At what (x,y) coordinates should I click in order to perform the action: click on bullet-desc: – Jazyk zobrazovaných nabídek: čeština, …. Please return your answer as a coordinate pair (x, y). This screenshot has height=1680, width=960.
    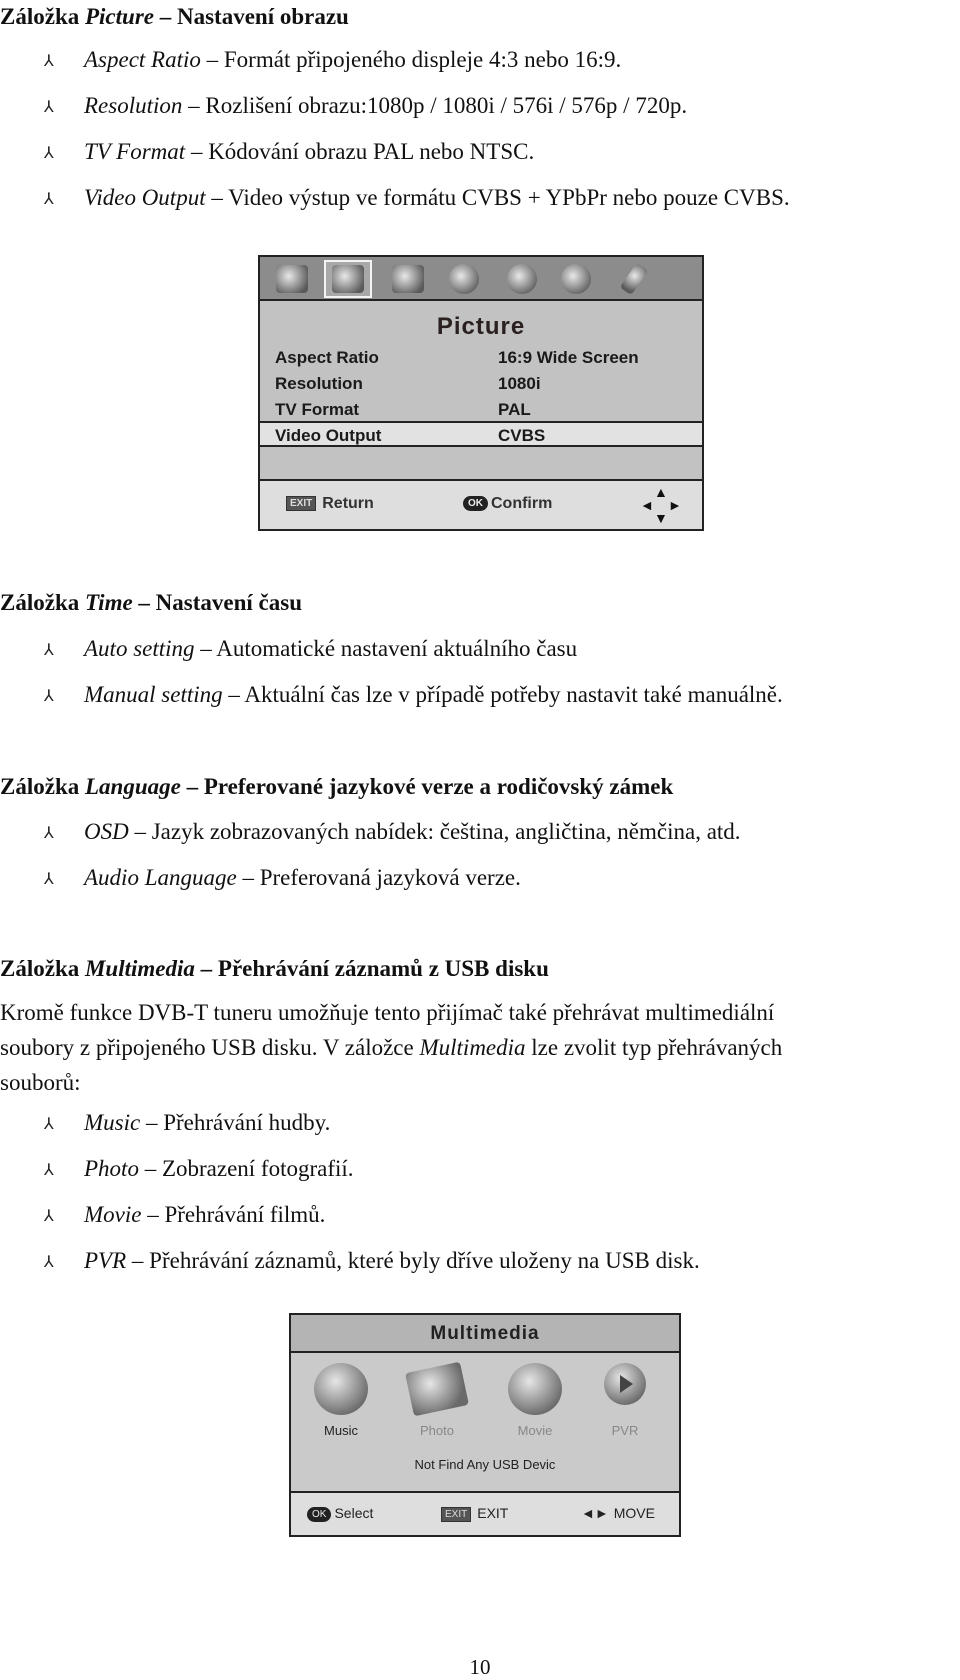
    Looking at the image, I should click on (434, 831).